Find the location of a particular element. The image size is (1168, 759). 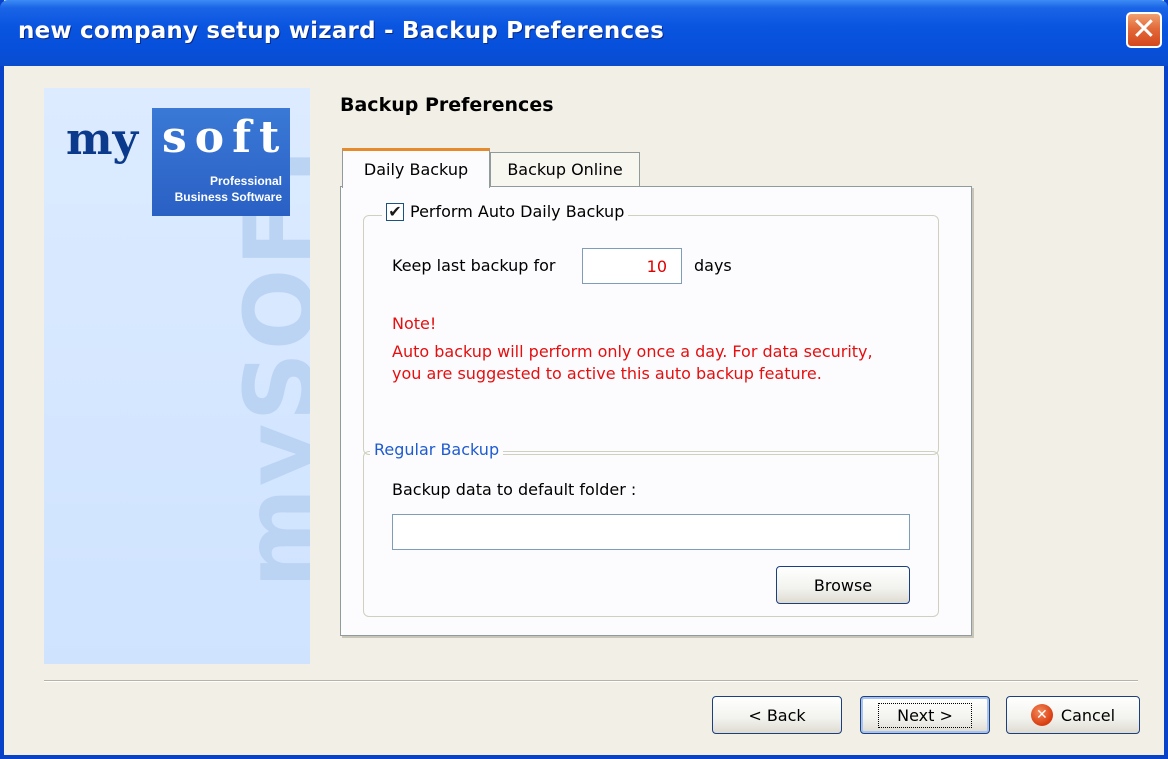

footer-separator is located at coordinates (591, 681).